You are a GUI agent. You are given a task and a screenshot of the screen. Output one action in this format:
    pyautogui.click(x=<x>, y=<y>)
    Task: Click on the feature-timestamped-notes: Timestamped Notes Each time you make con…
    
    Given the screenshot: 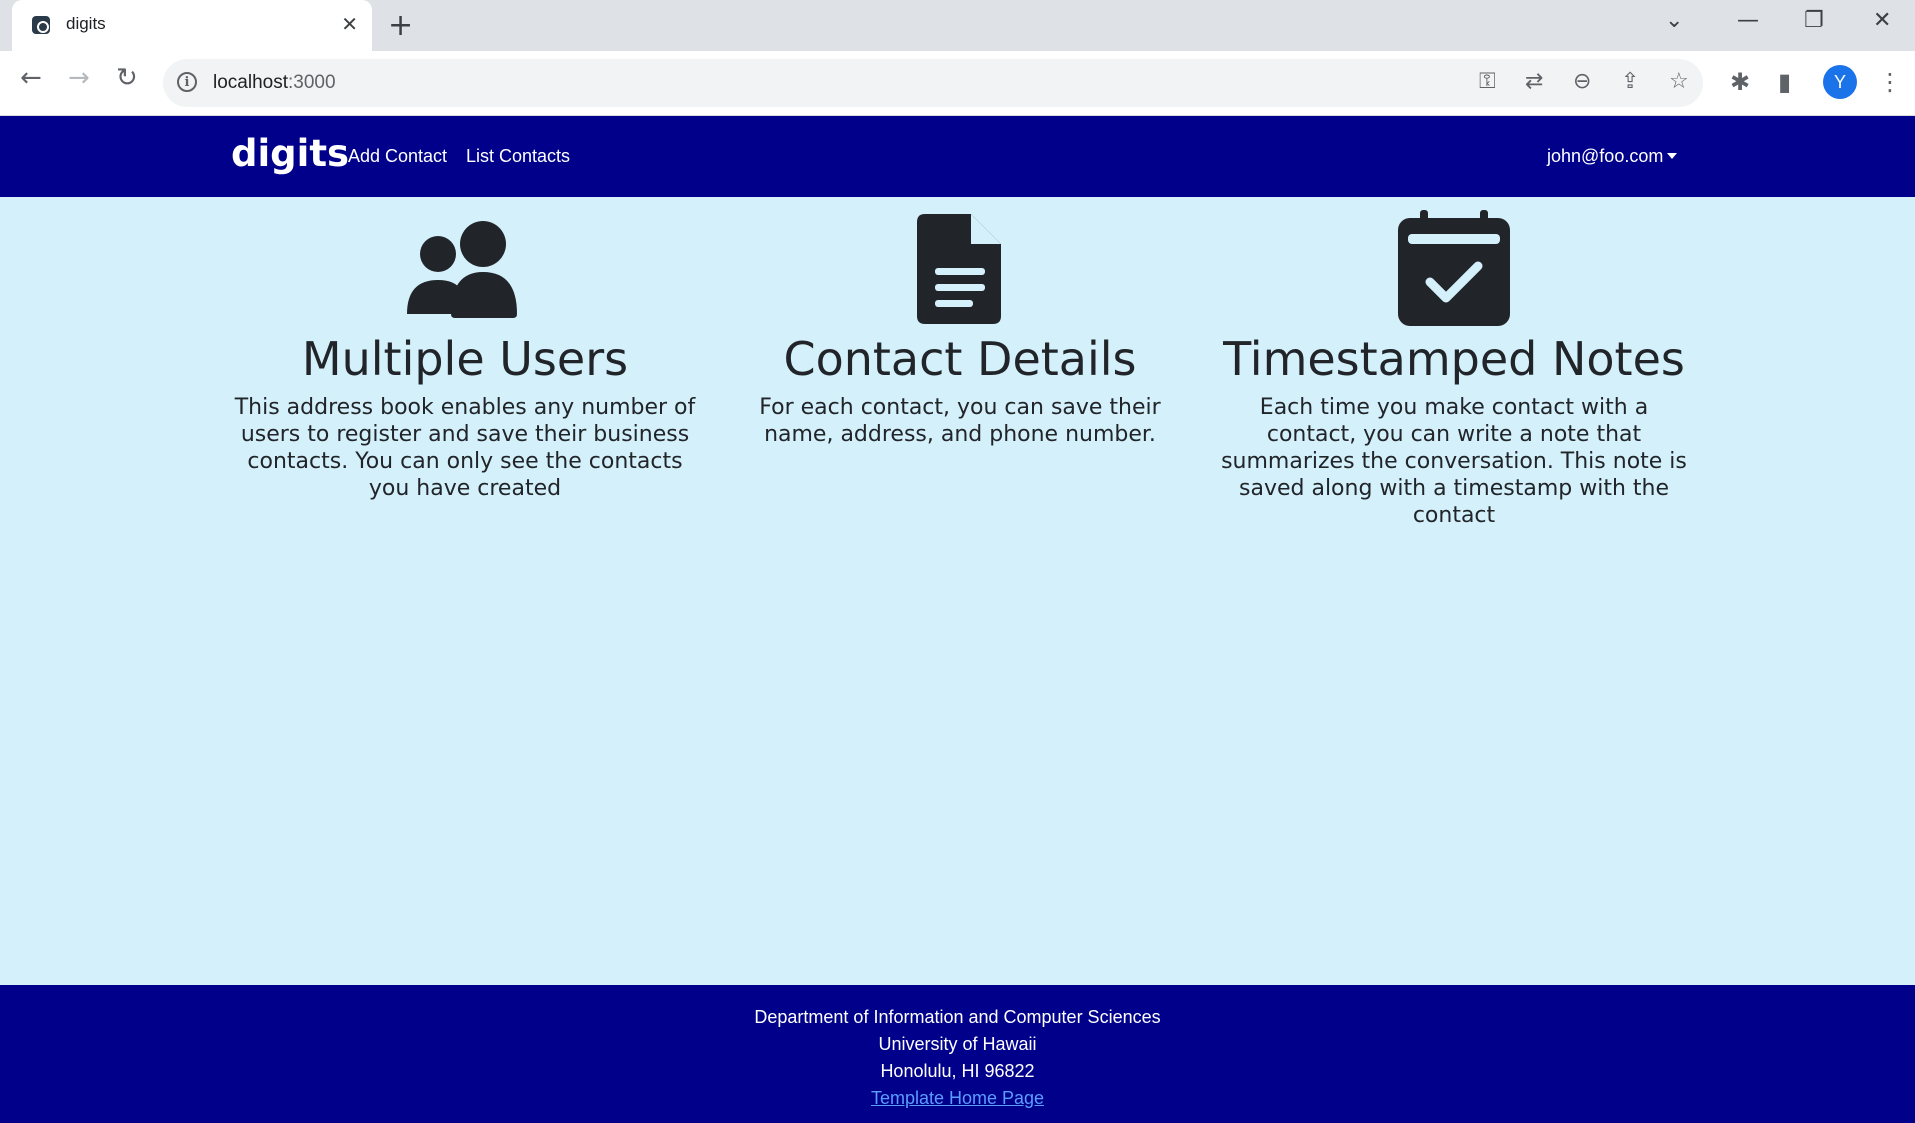 What is the action you would take?
    pyautogui.click(x=1454, y=369)
    